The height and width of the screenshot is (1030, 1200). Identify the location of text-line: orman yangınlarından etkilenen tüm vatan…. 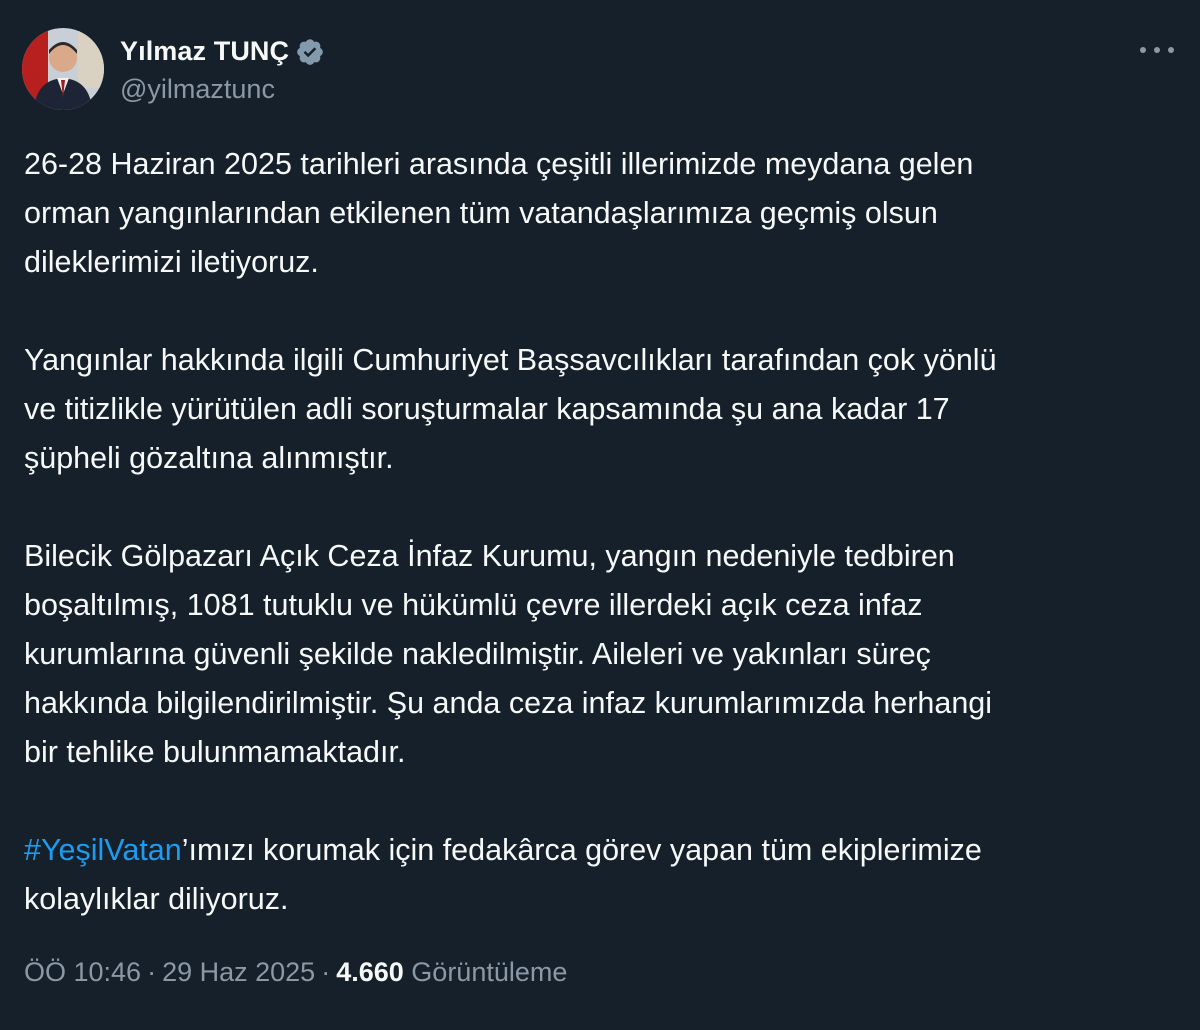
(481, 213).